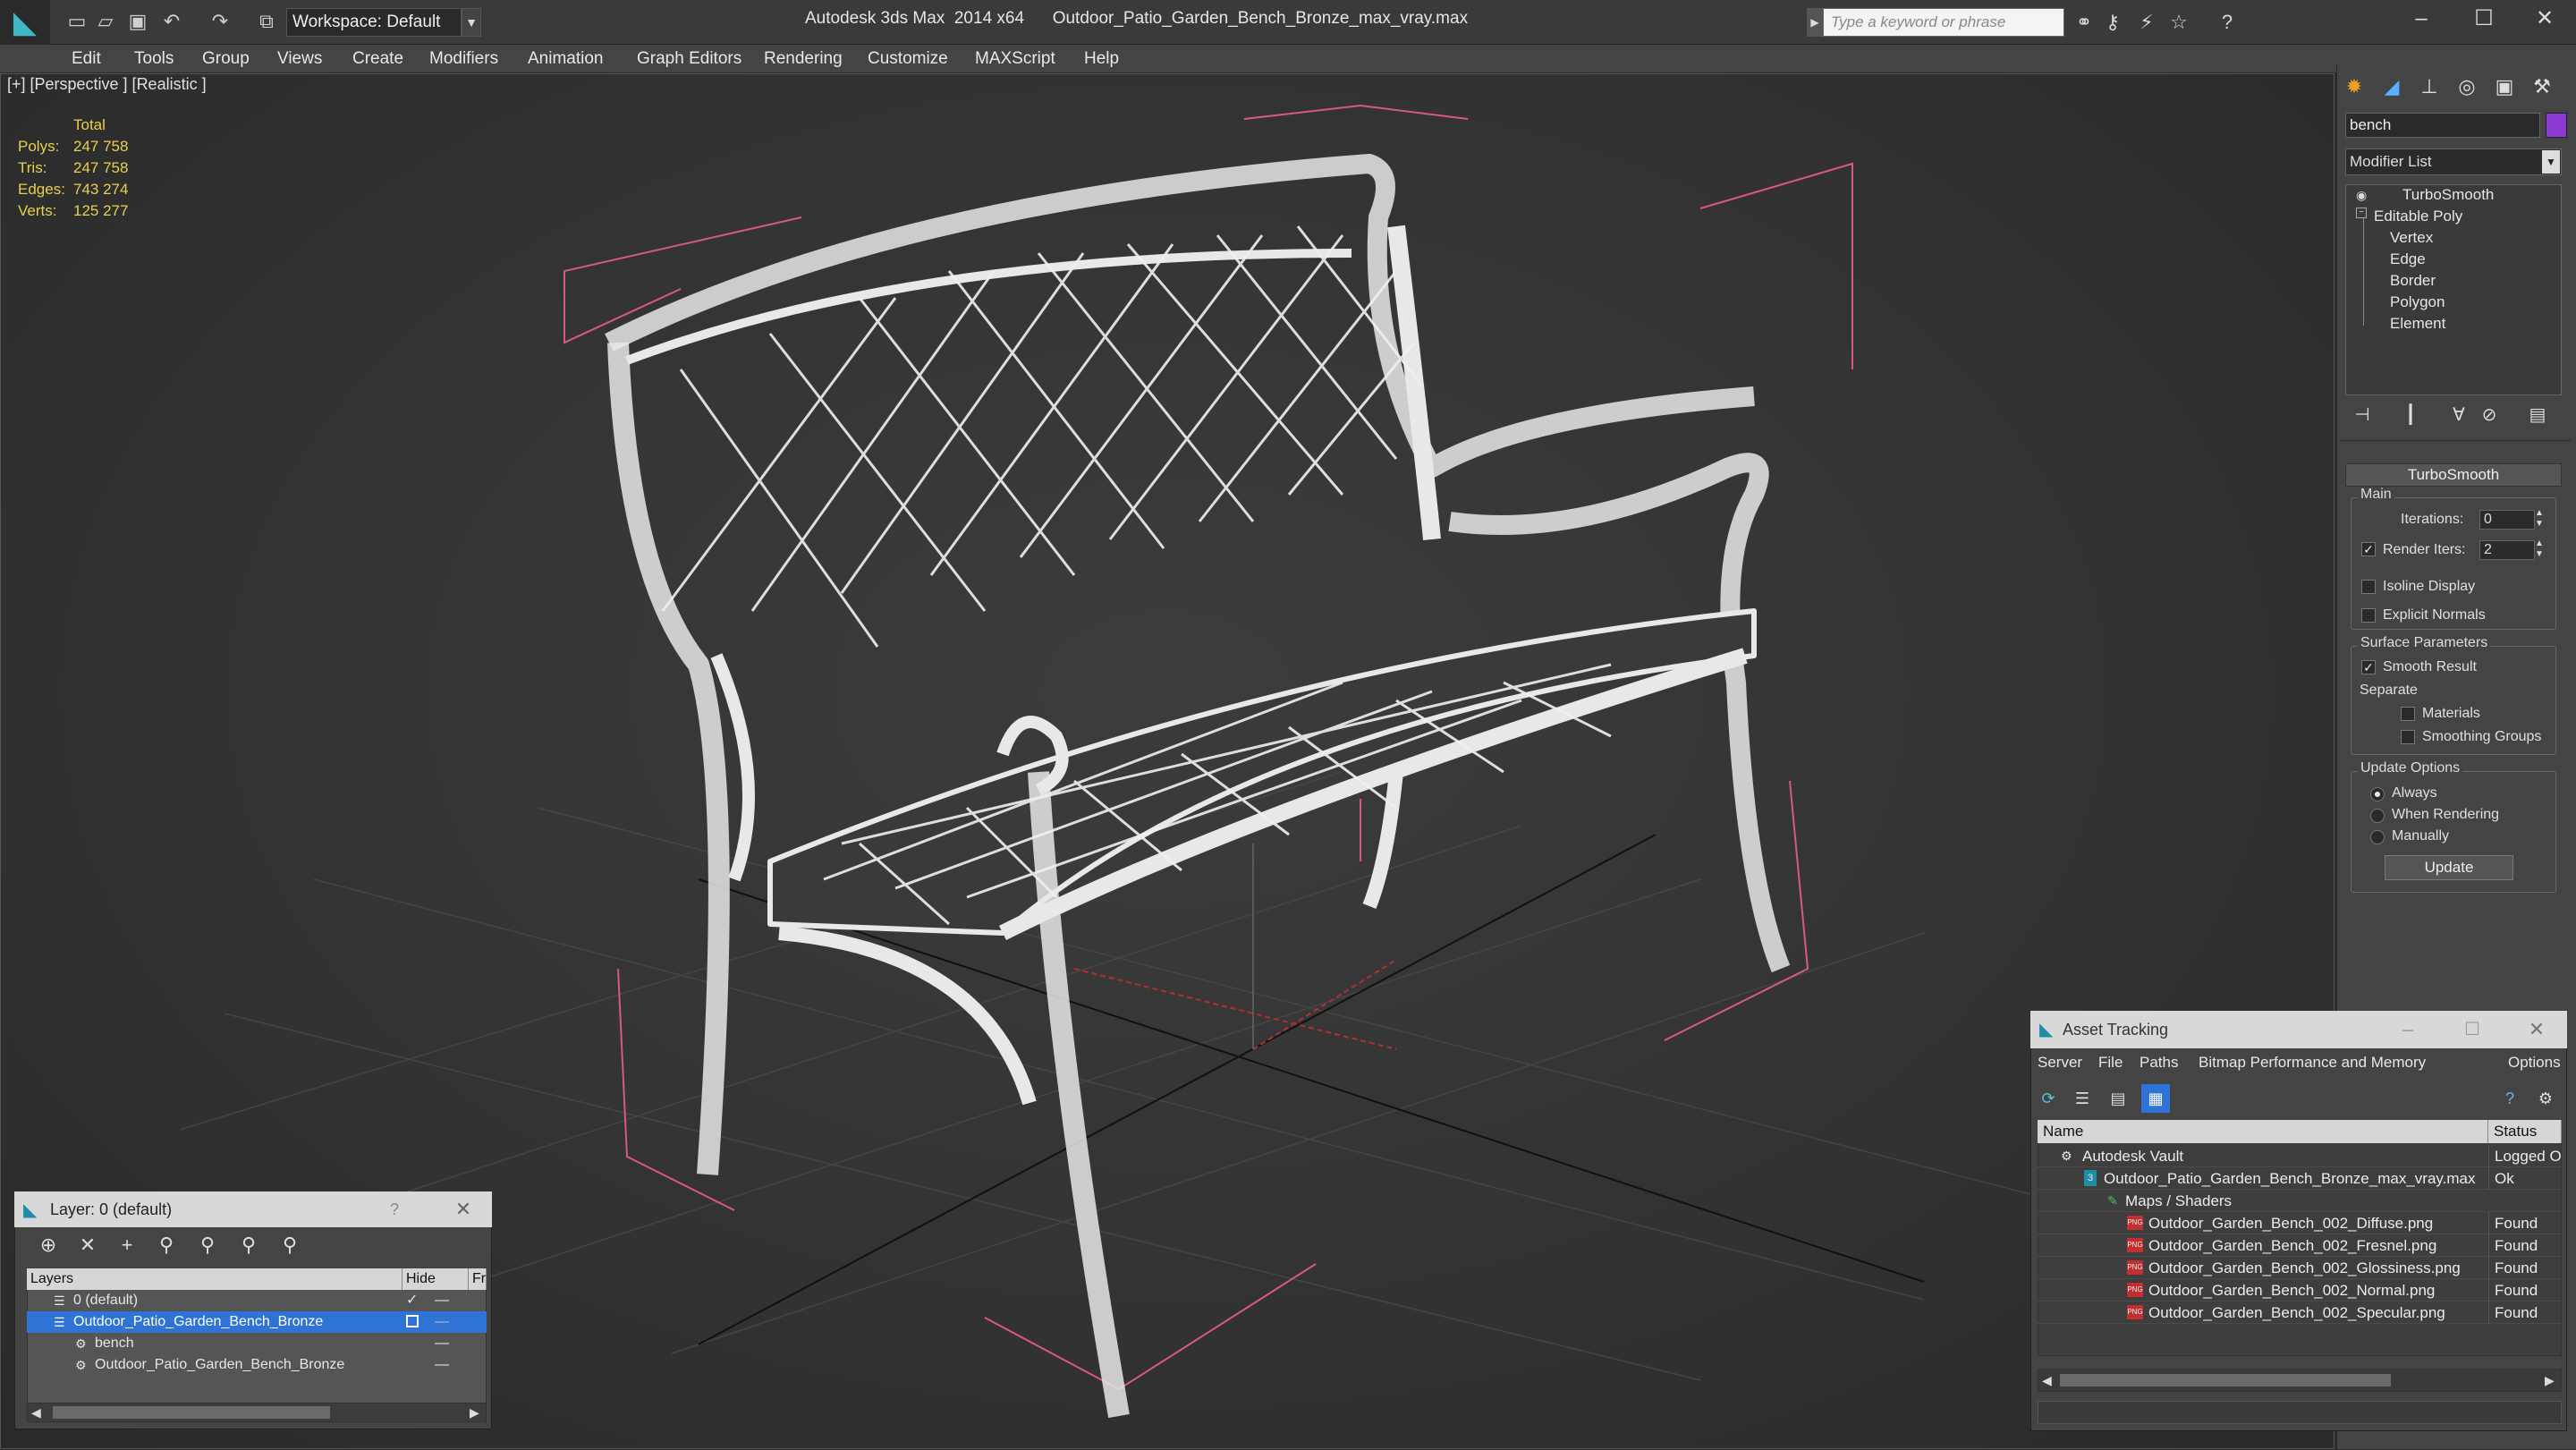 This screenshot has height=1450, width=2576. I want to click on menu-graph-editors: Graph Editors, so click(689, 59).